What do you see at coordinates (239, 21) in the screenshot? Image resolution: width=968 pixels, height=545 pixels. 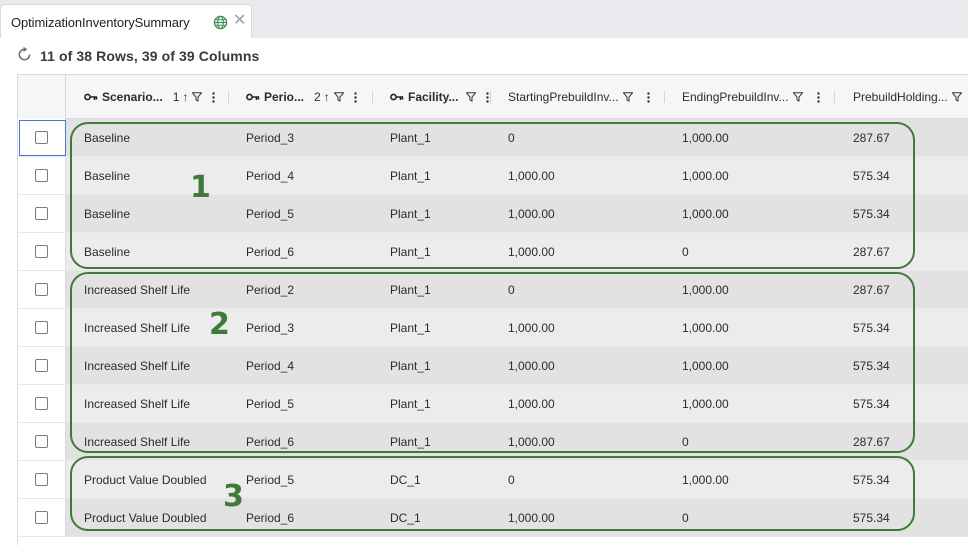 I see `close-icon: ✕` at bounding box center [239, 21].